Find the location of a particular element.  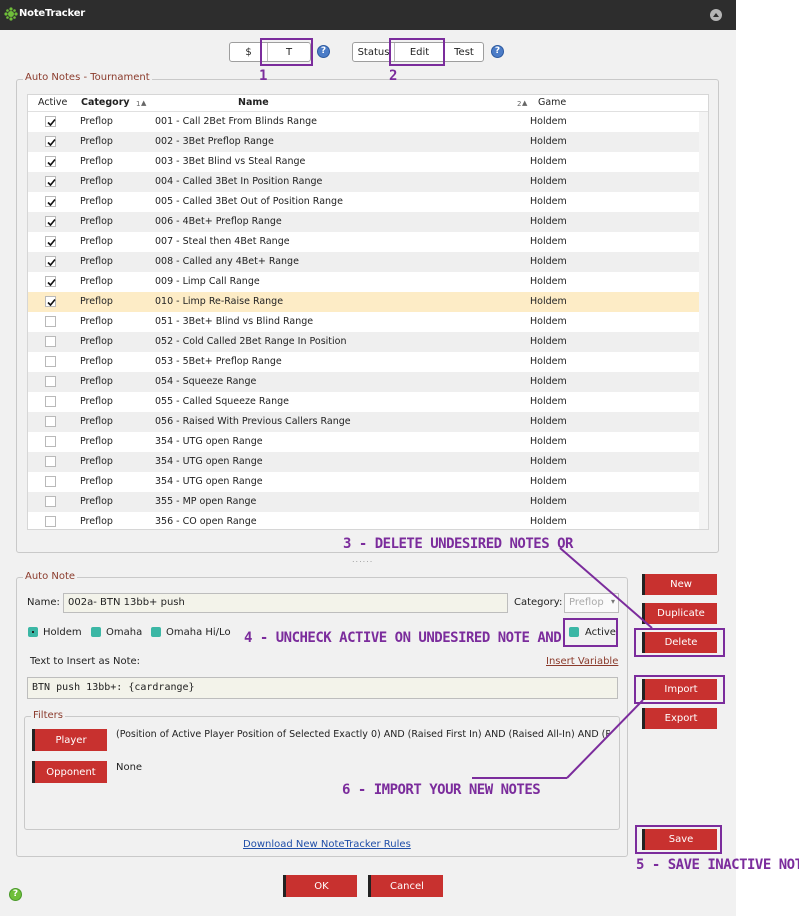

arrow-to-delete is located at coordinates (606, 588).